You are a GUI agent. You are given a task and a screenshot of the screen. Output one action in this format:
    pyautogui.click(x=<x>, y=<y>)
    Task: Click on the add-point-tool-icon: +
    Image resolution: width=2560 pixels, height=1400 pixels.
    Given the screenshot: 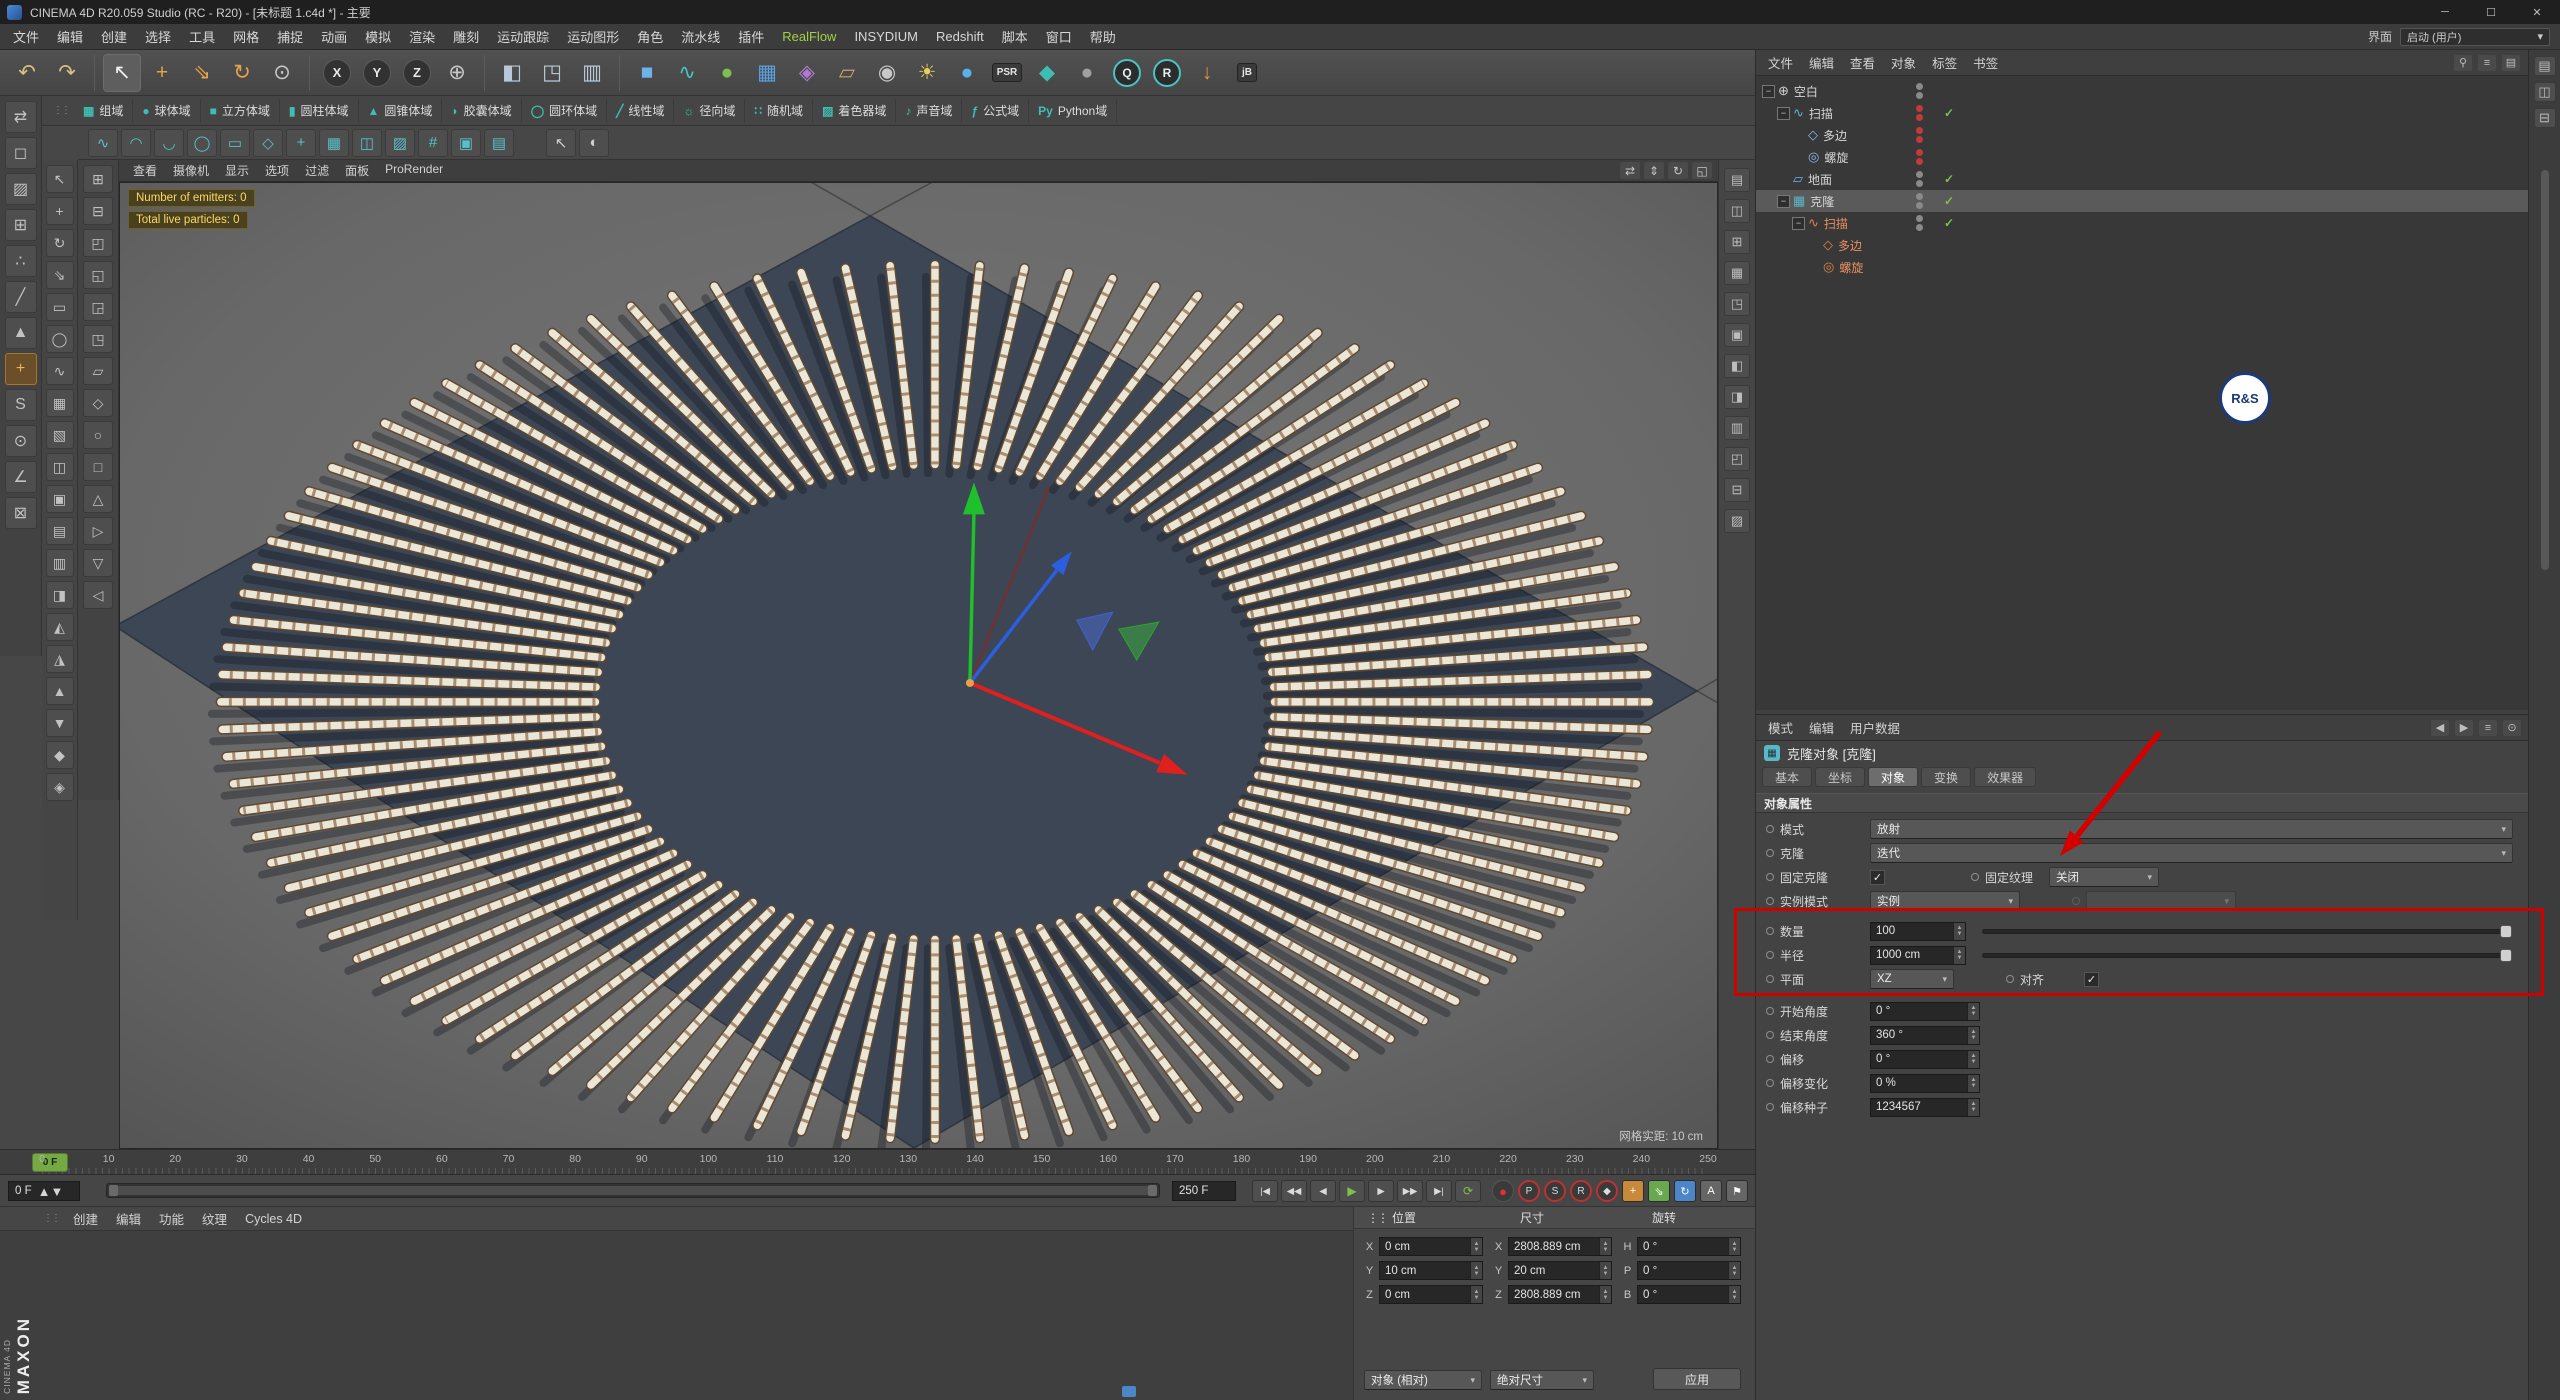 What is the action you would take?
    pyautogui.click(x=301, y=142)
    